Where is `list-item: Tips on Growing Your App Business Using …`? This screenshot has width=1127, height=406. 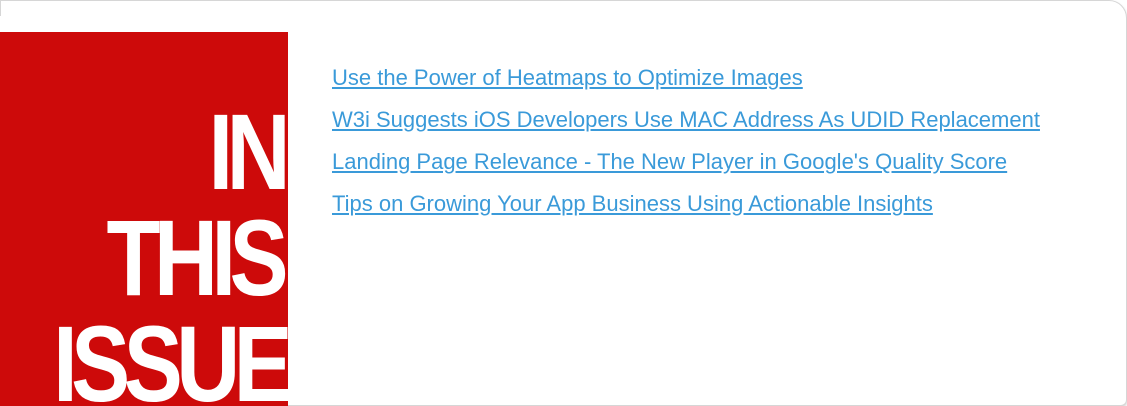
list-item: Tips on Growing Your App Business Using … is located at coordinates (712, 203).